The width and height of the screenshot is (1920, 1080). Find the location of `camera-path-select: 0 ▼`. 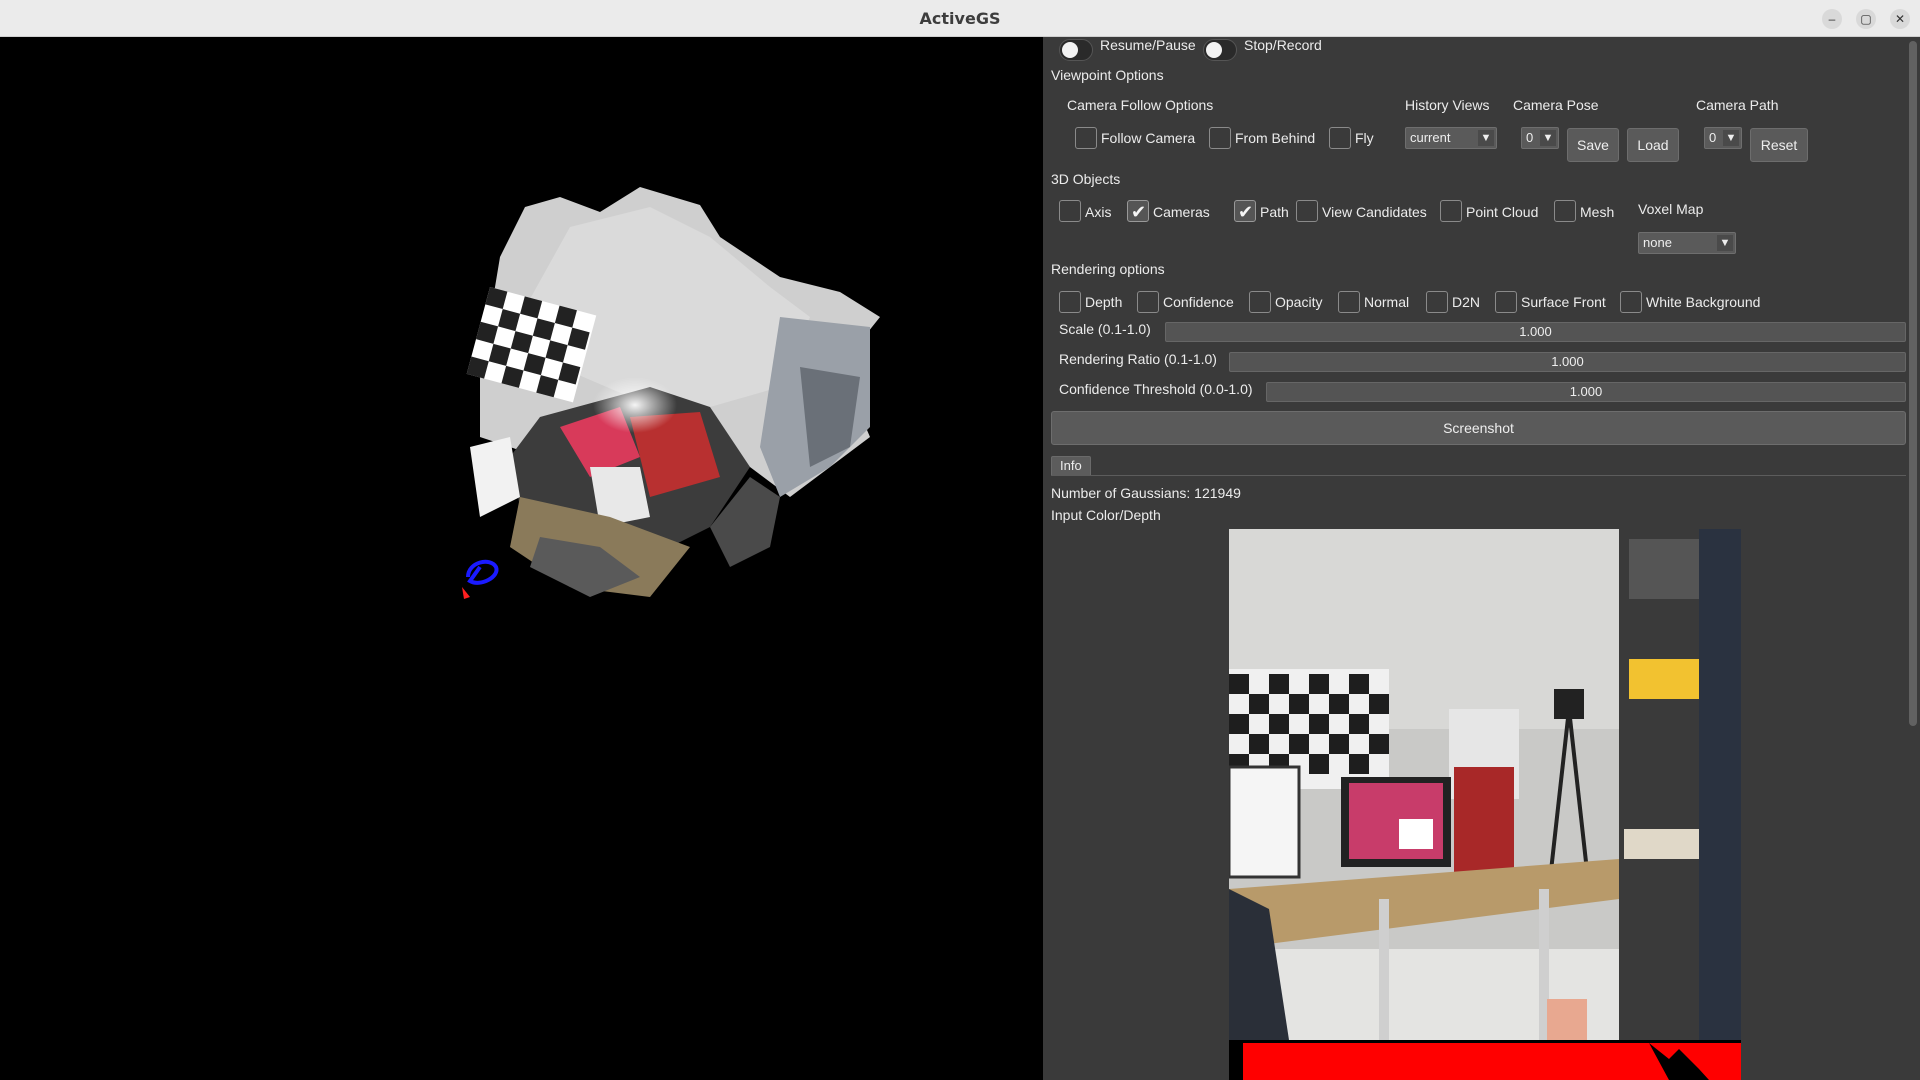

camera-path-select: 0 ▼ is located at coordinates (1723, 138).